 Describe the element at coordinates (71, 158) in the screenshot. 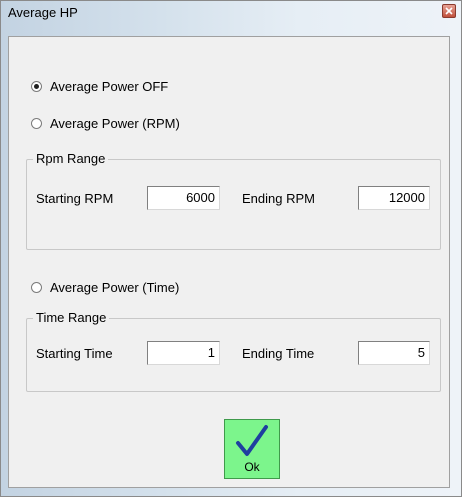

I see `rpm-range-title: Rpm Range` at that location.